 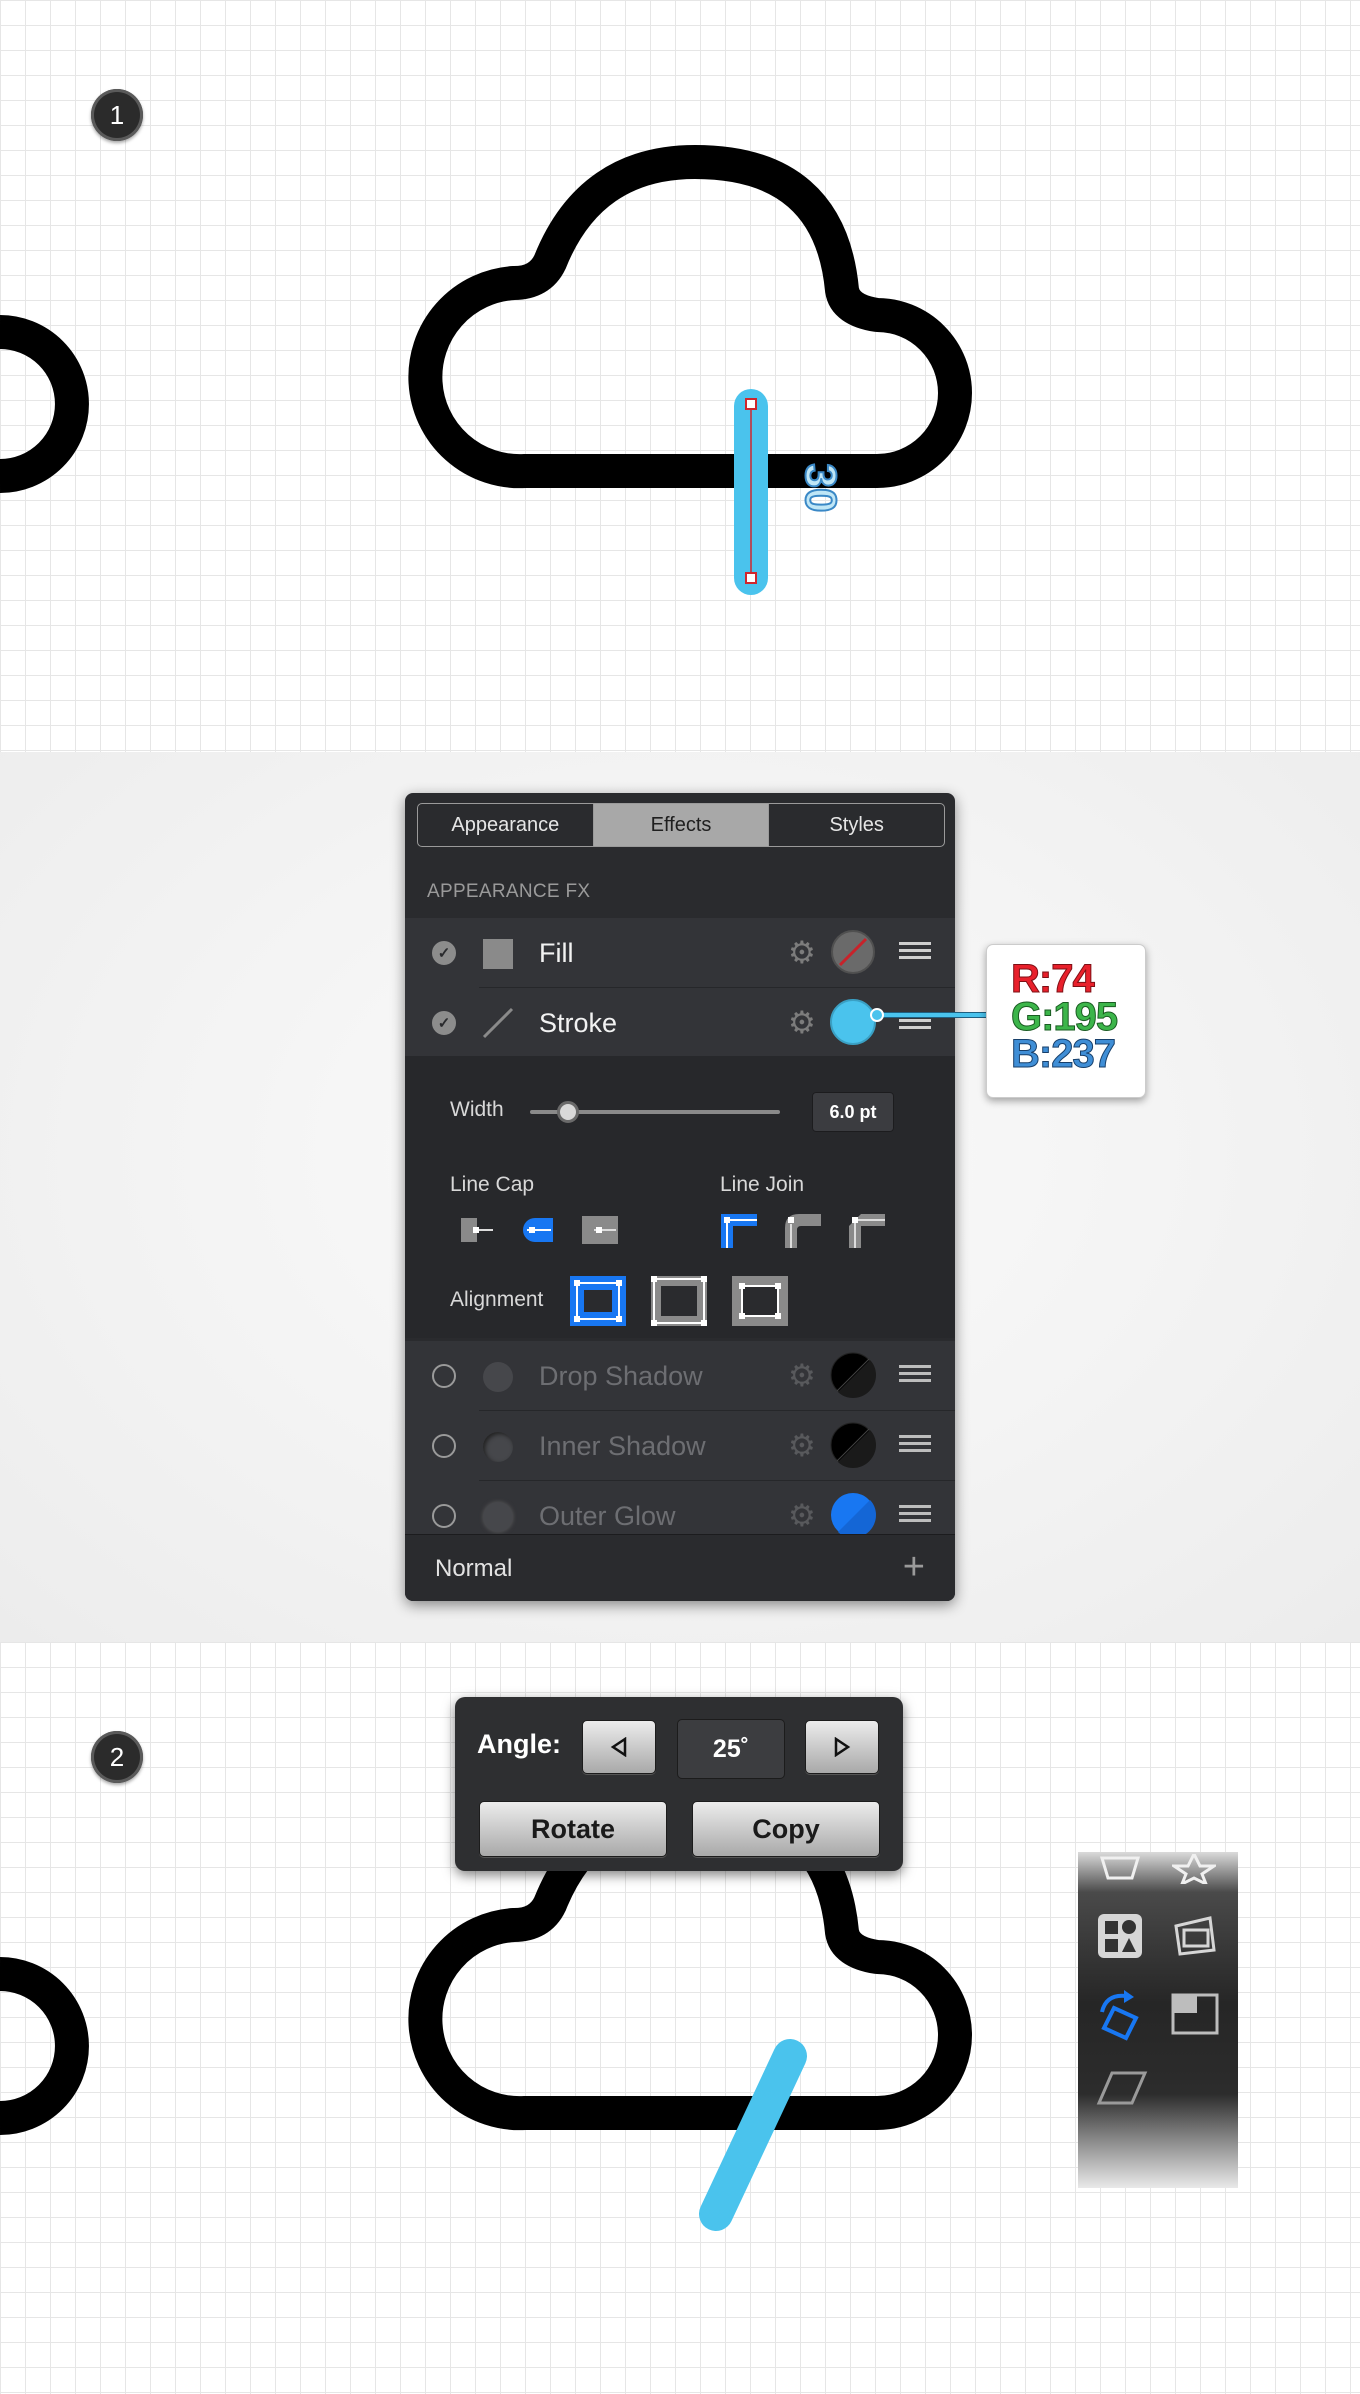 What do you see at coordinates (492, 1184) in the screenshot?
I see `line-cap-label: Line Cap` at bounding box center [492, 1184].